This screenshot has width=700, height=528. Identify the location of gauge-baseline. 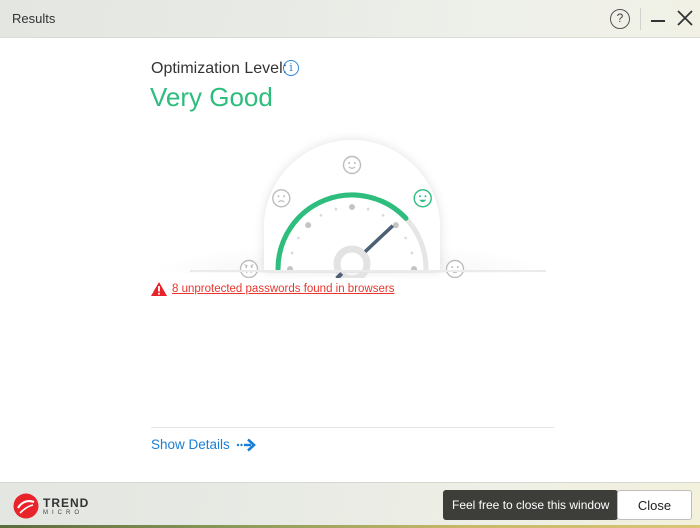
(368, 271).